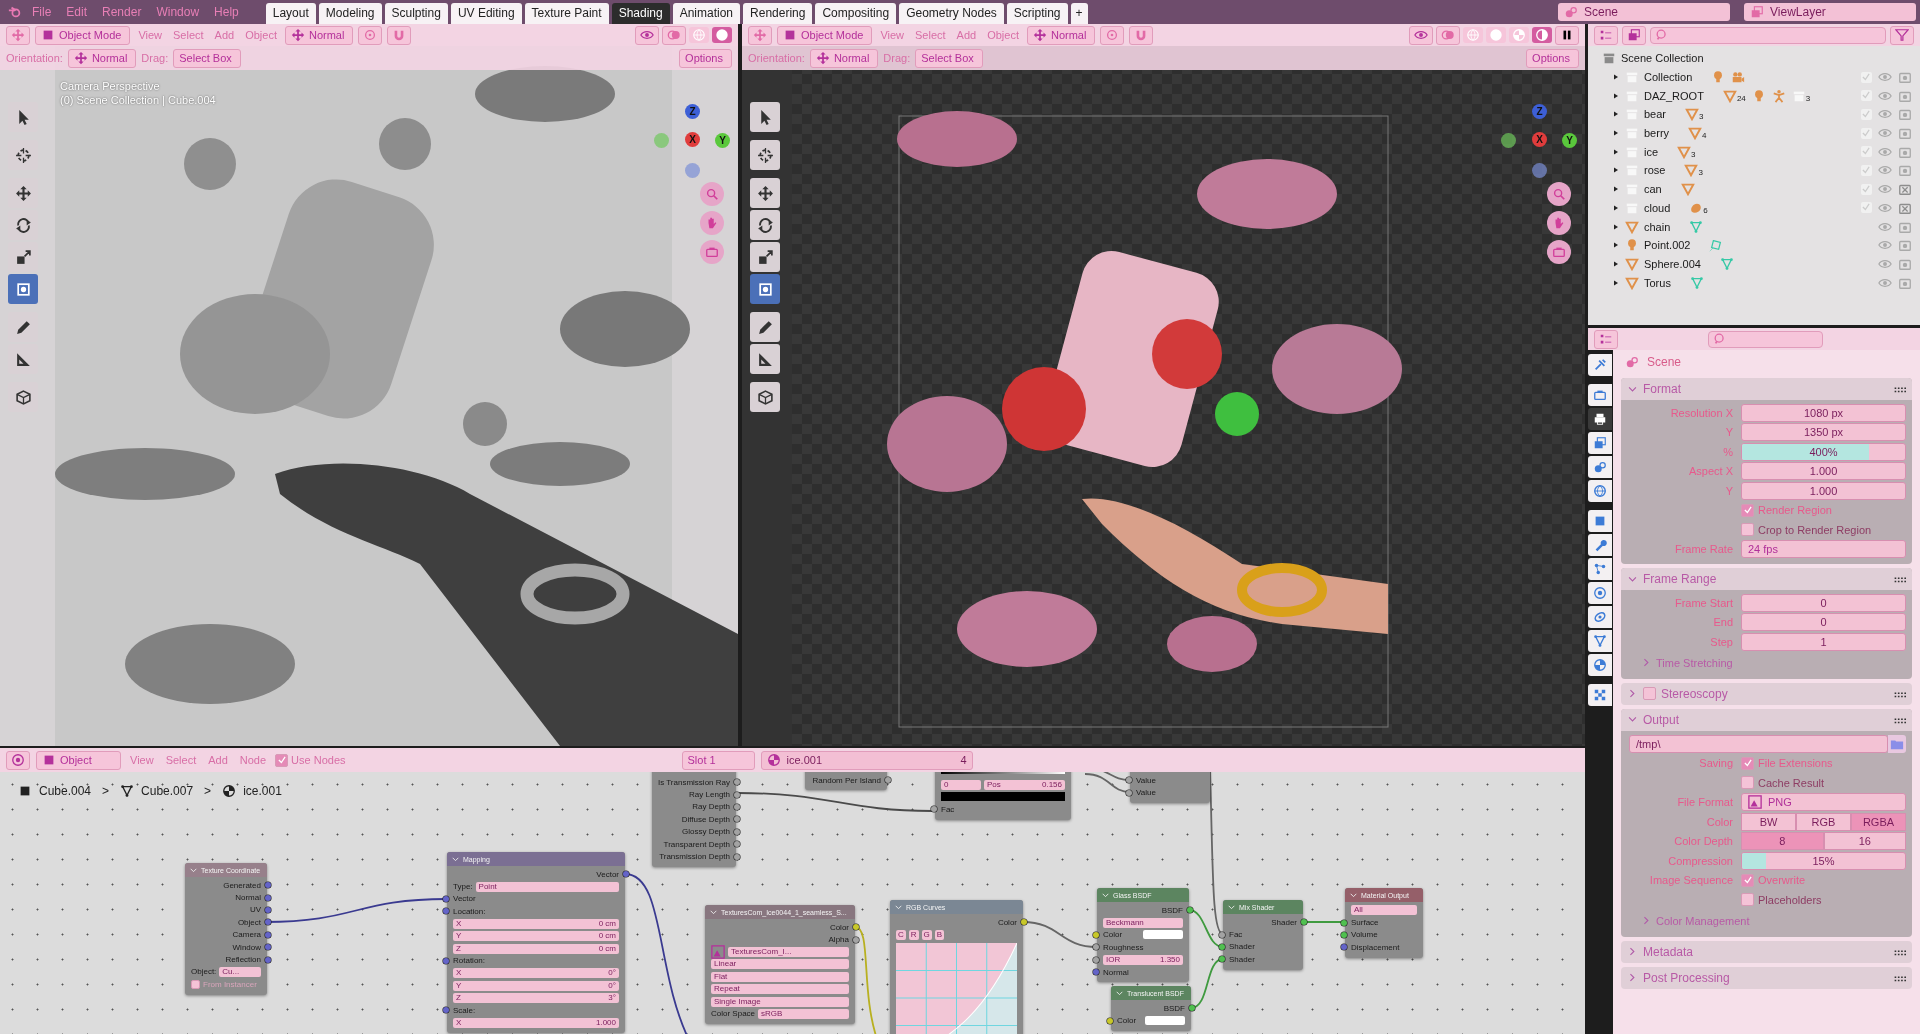 Image resolution: width=1920 pixels, height=1034 pixels. I want to click on toggle-button: 16, so click(1864, 841).